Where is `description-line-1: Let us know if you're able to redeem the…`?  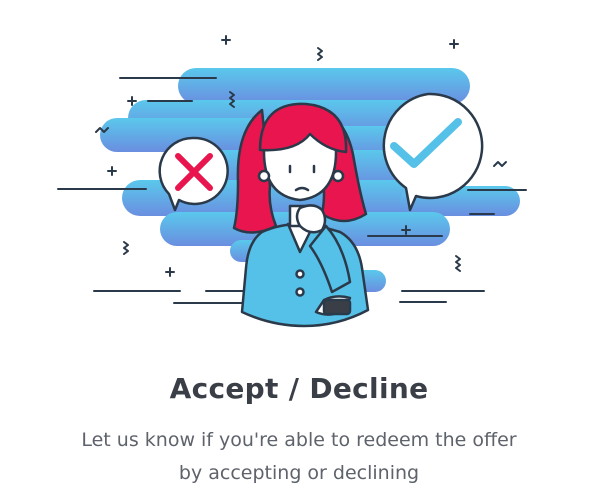 description-line-1: Let us know if you're able to redeem the… is located at coordinates (299, 440).